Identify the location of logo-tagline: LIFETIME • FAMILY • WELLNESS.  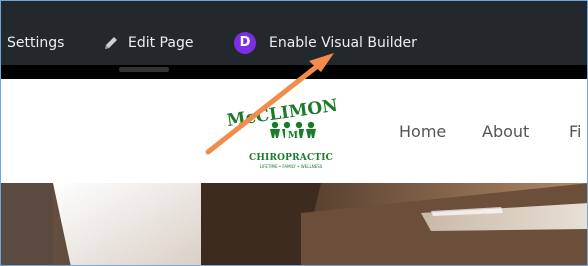
(291, 166).